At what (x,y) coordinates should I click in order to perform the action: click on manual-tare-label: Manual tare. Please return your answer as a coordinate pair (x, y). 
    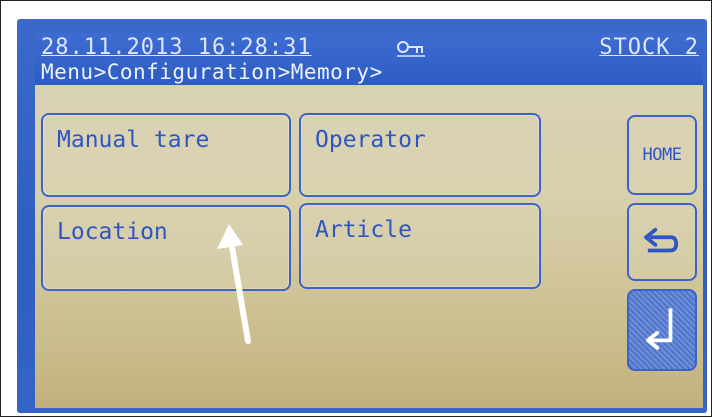
    Looking at the image, I should click on (133, 140).